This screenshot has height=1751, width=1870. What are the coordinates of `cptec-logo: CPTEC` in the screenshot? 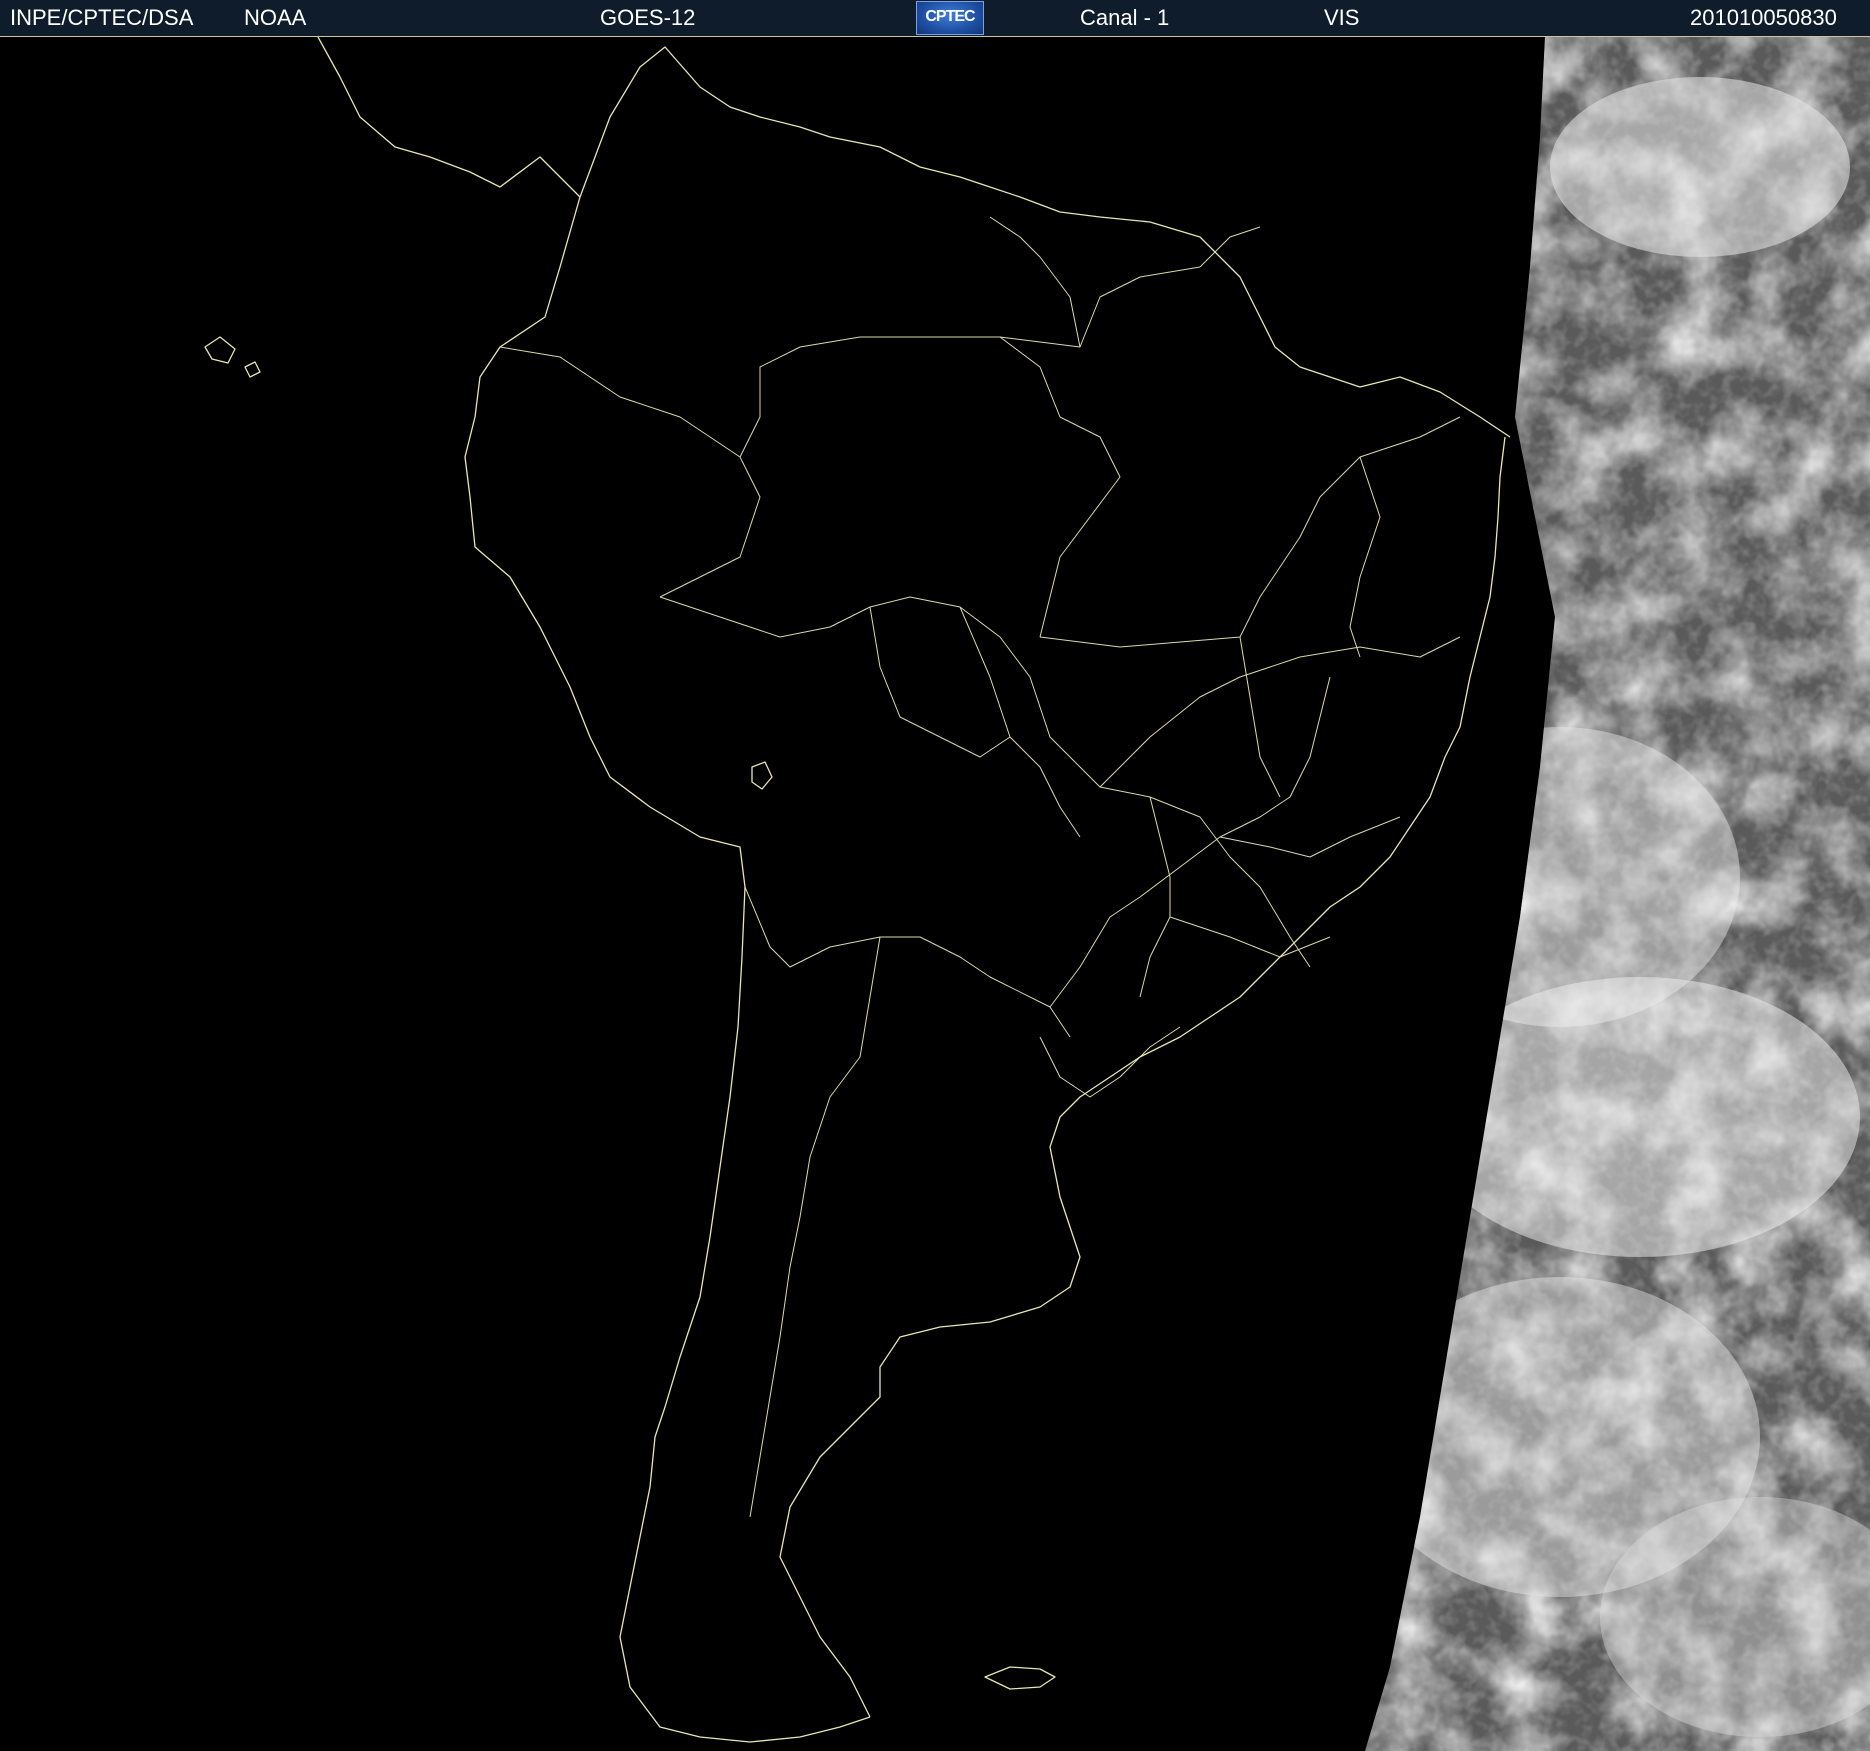 It's located at (950, 18).